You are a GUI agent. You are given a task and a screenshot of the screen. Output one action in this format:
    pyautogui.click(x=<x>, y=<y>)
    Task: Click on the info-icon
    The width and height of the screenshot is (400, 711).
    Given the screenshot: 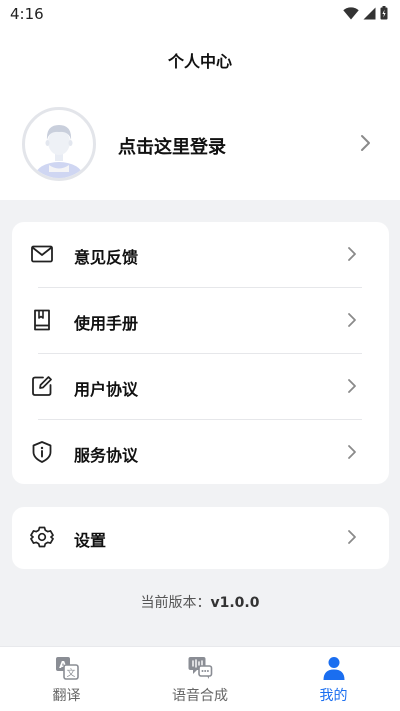 What is the action you would take?
    pyautogui.click(x=42, y=452)
    